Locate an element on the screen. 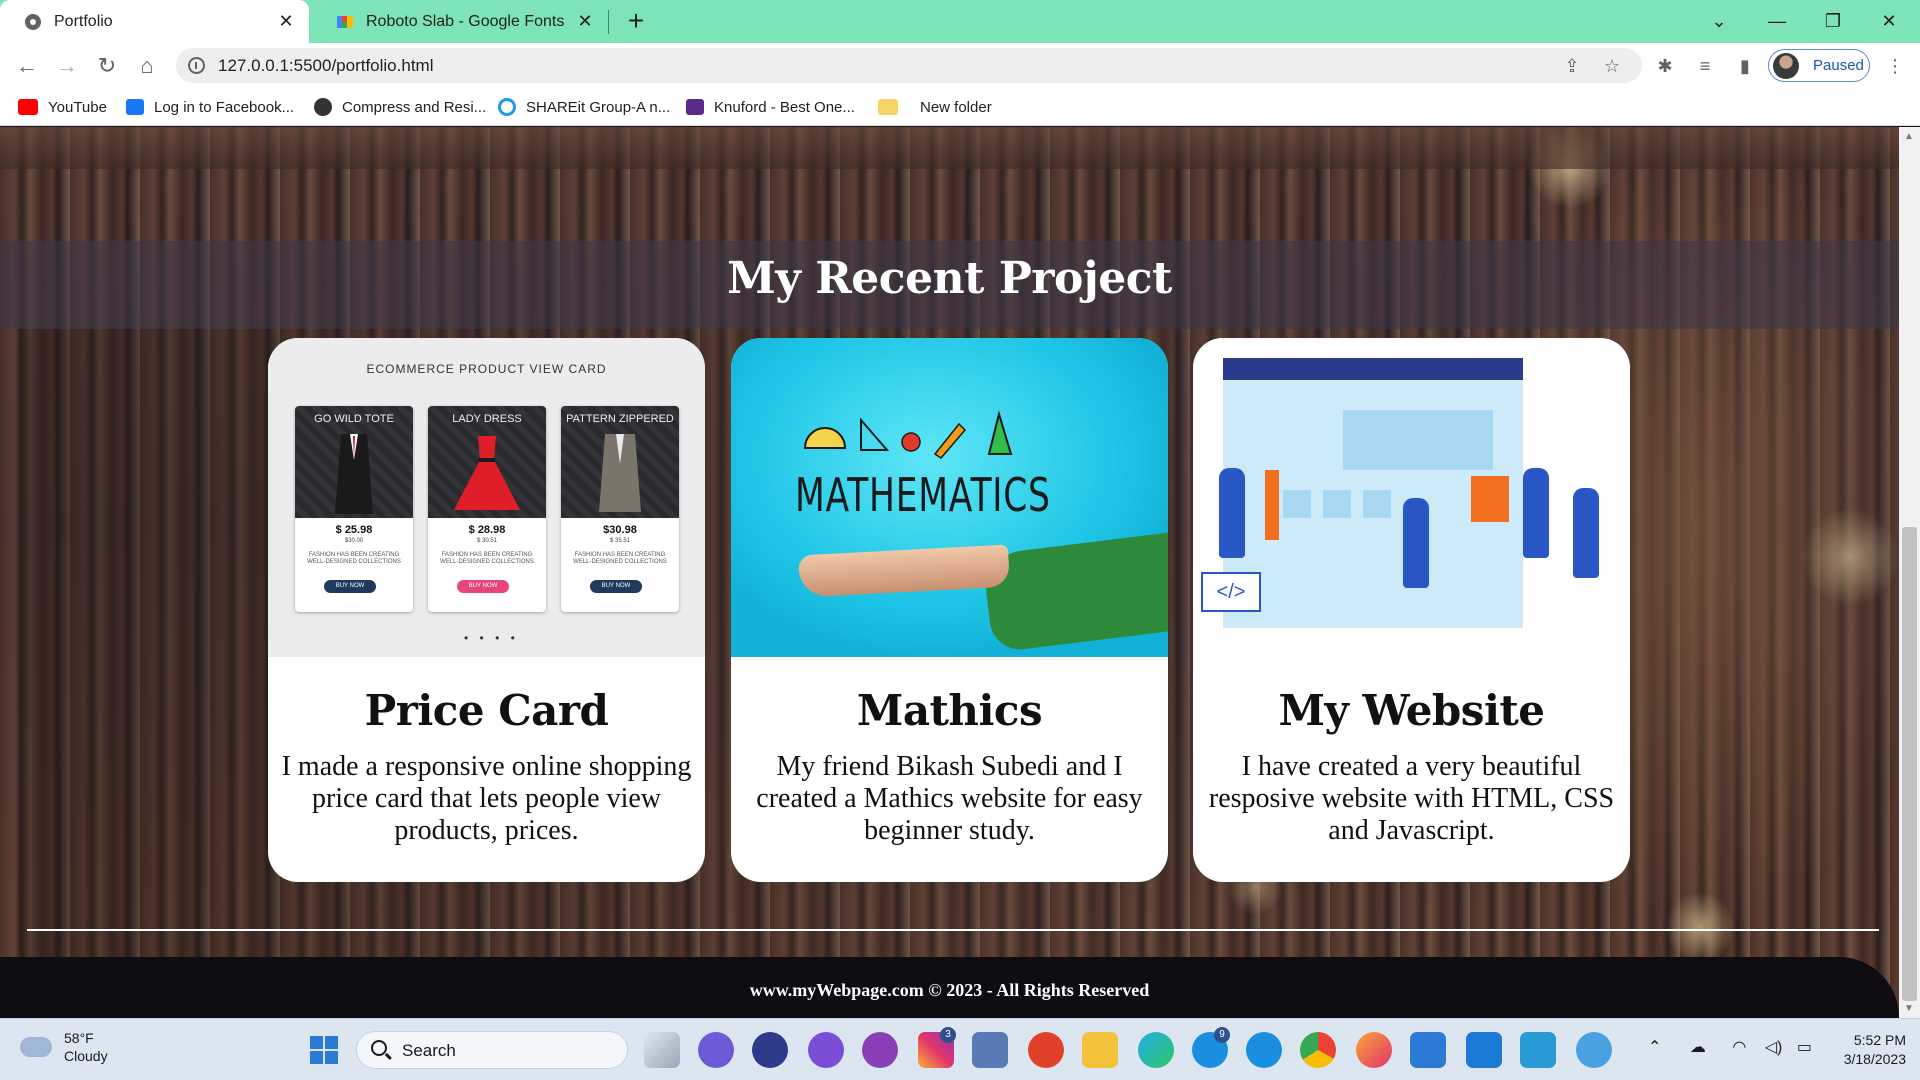 This screenshot has height=1080, width=1920. menu-icon: ⋮ is located at coordinates (1895, 66).